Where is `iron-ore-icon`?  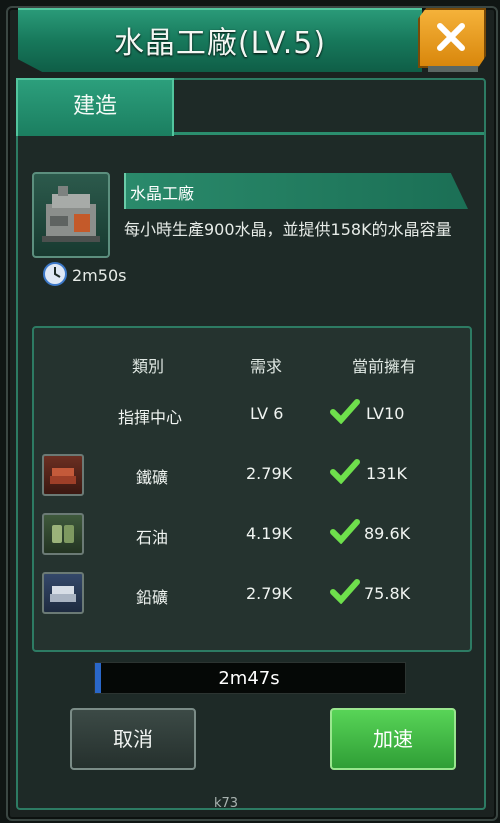 iron-ore-icon is located at coordinates (63, 475).